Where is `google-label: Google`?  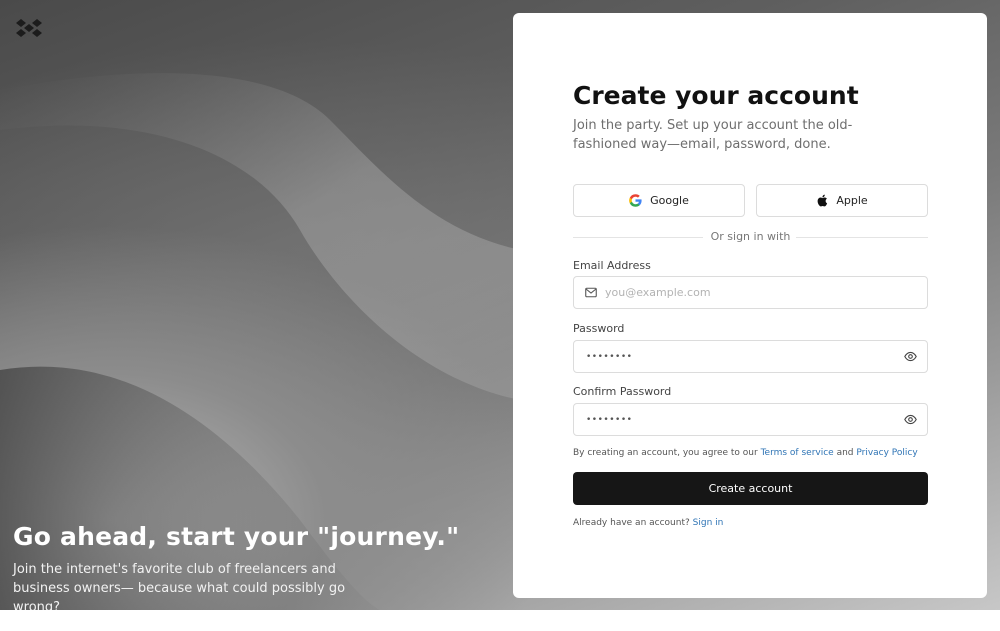 google-label: Google is located at coordinates (669, 200).